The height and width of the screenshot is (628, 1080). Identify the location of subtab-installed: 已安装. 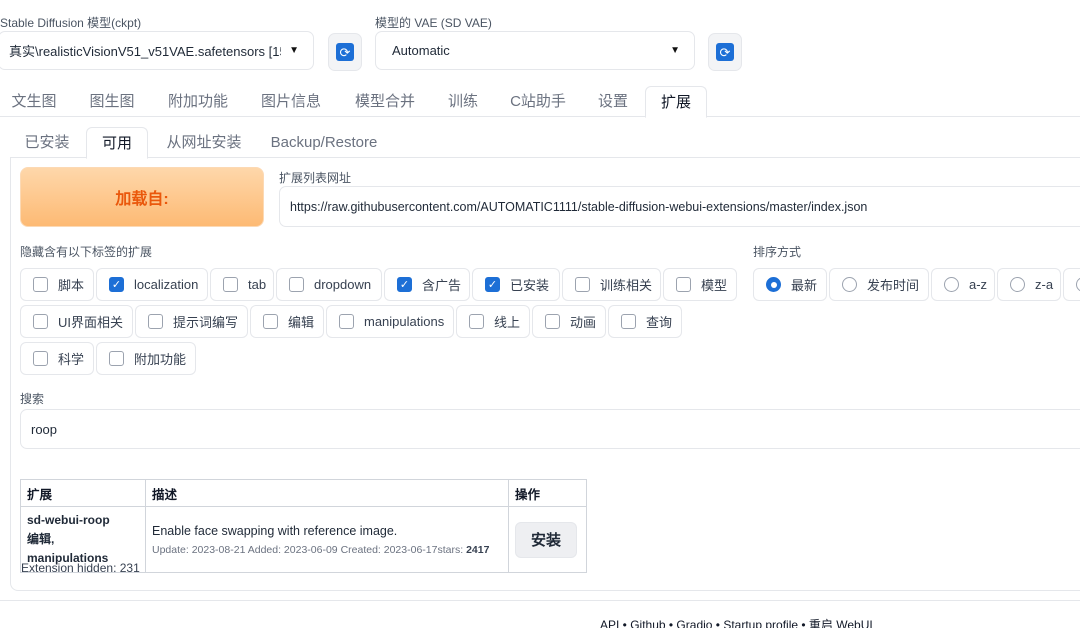
(47, 142).